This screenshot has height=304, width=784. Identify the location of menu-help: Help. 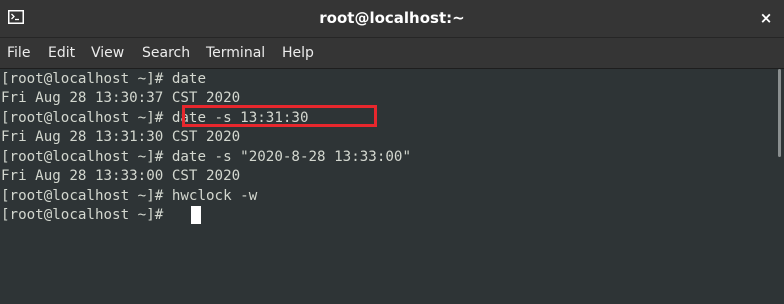
(298, 53).